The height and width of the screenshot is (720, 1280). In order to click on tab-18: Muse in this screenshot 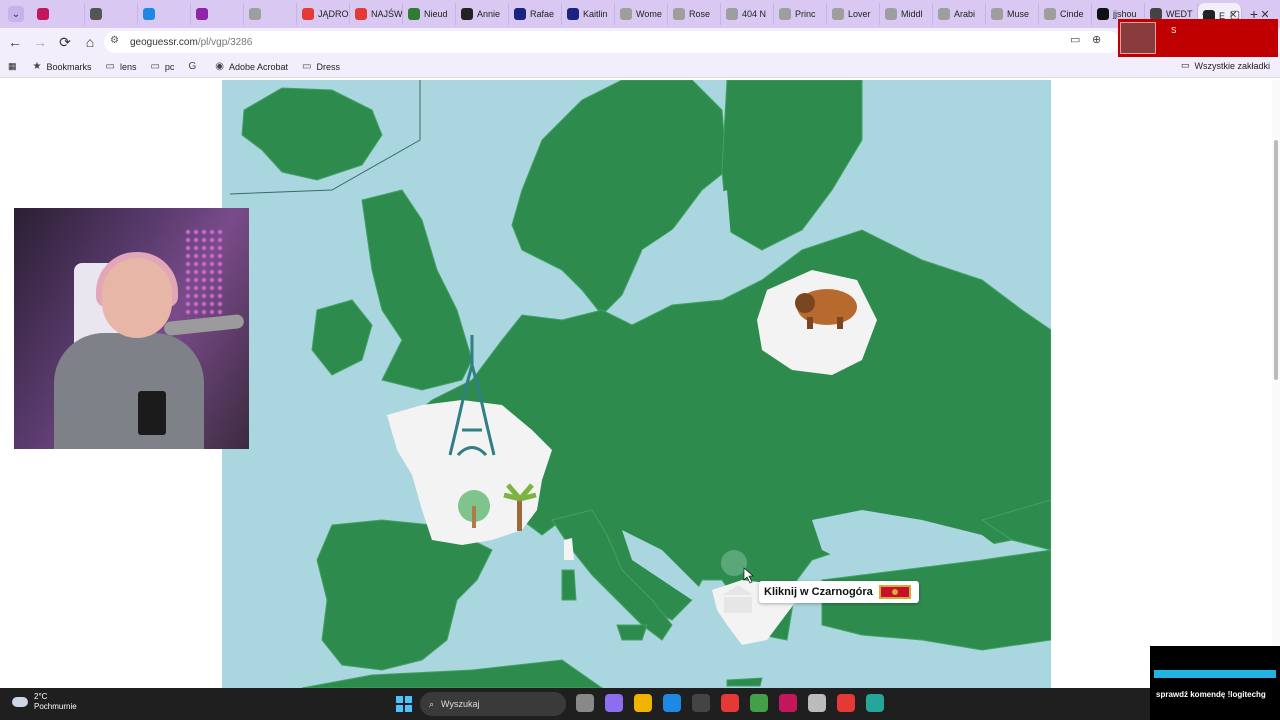, I will do `click(1012, 14)`.